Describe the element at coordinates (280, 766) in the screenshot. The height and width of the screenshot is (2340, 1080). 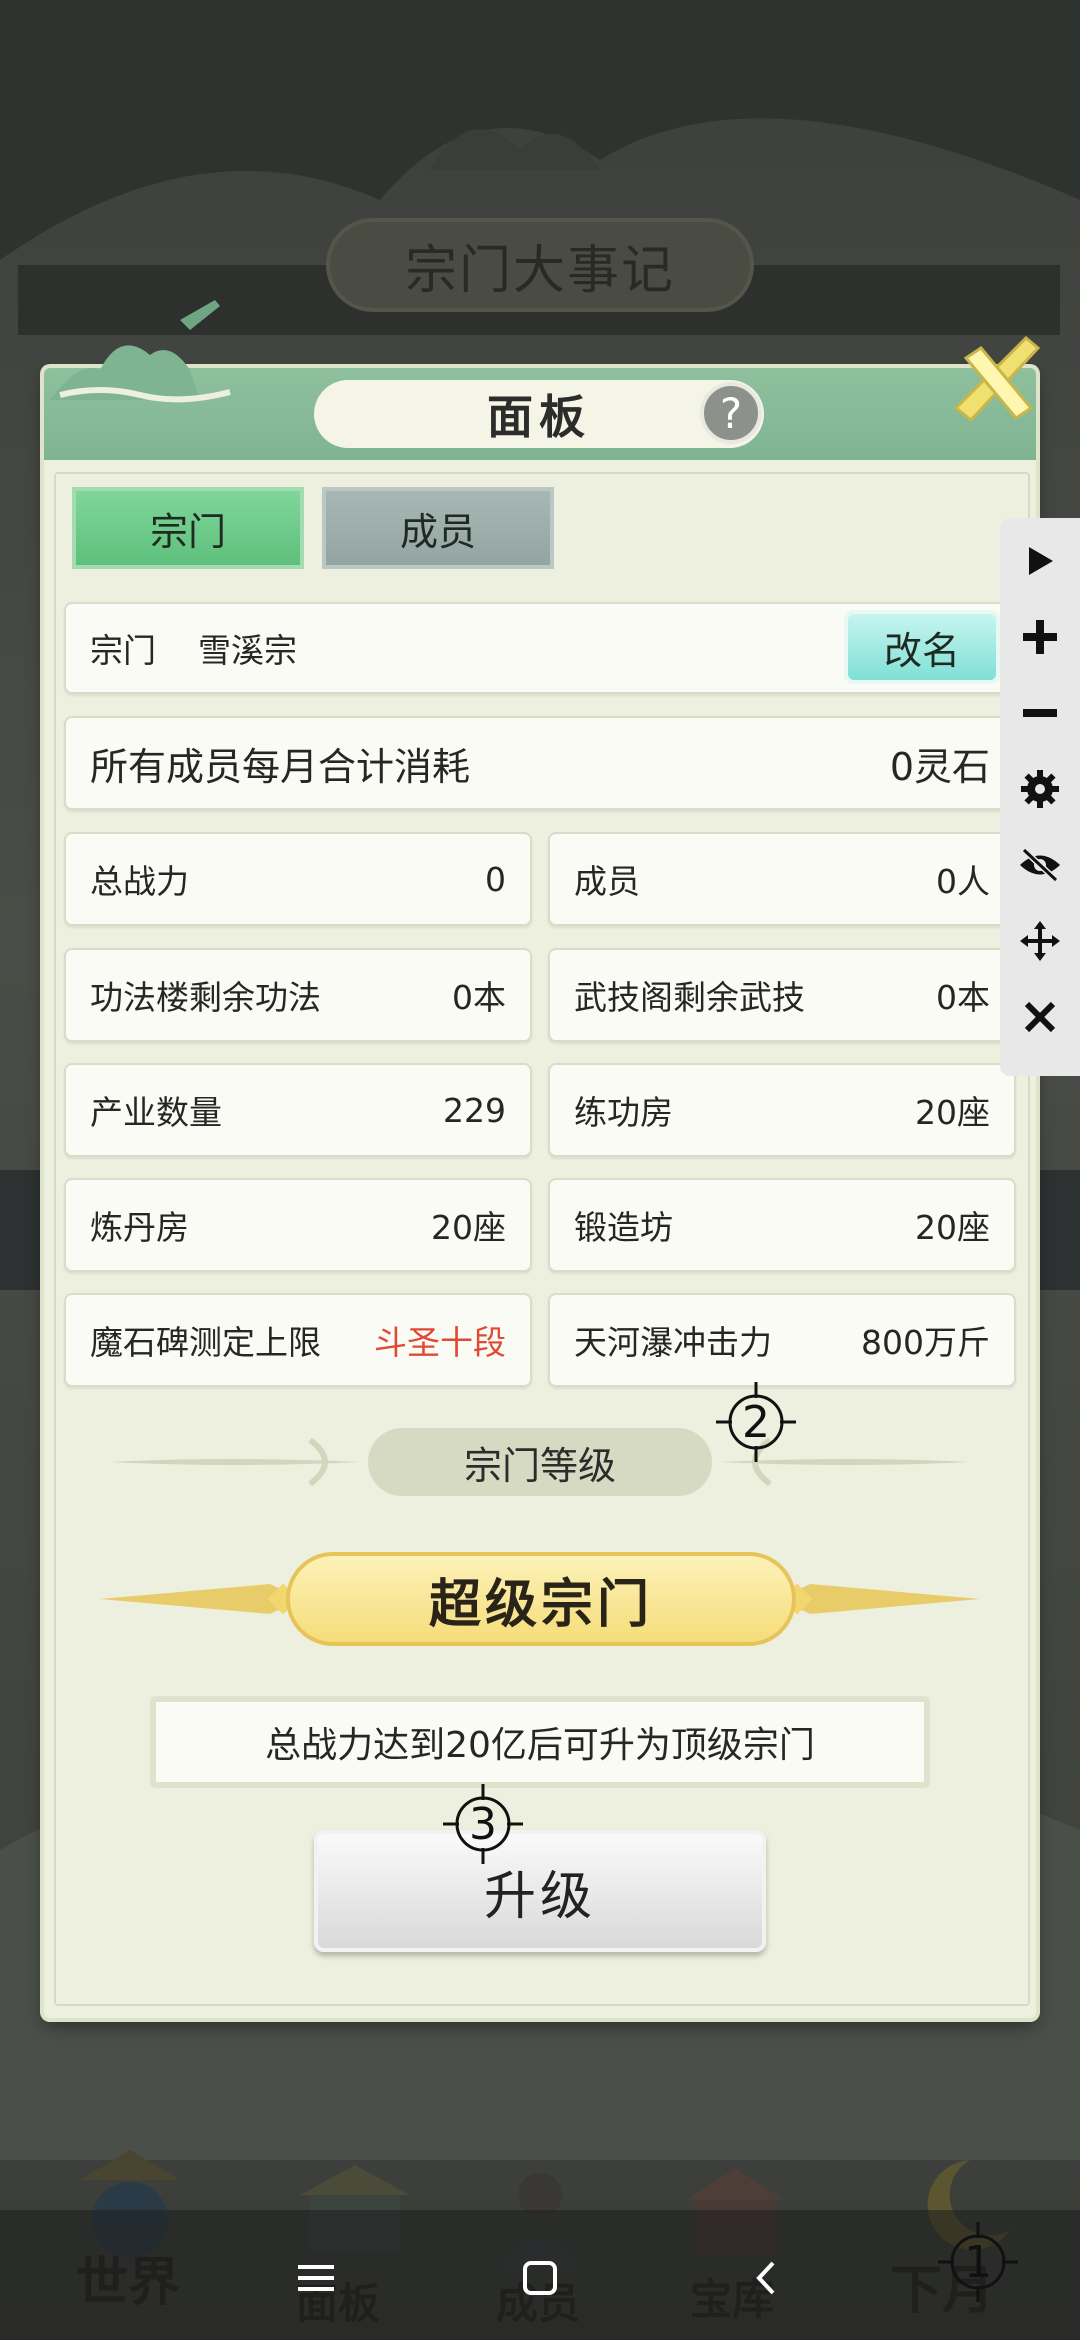
I see `monthly-cost-label: 所有成员每月合计消耗` at that location.